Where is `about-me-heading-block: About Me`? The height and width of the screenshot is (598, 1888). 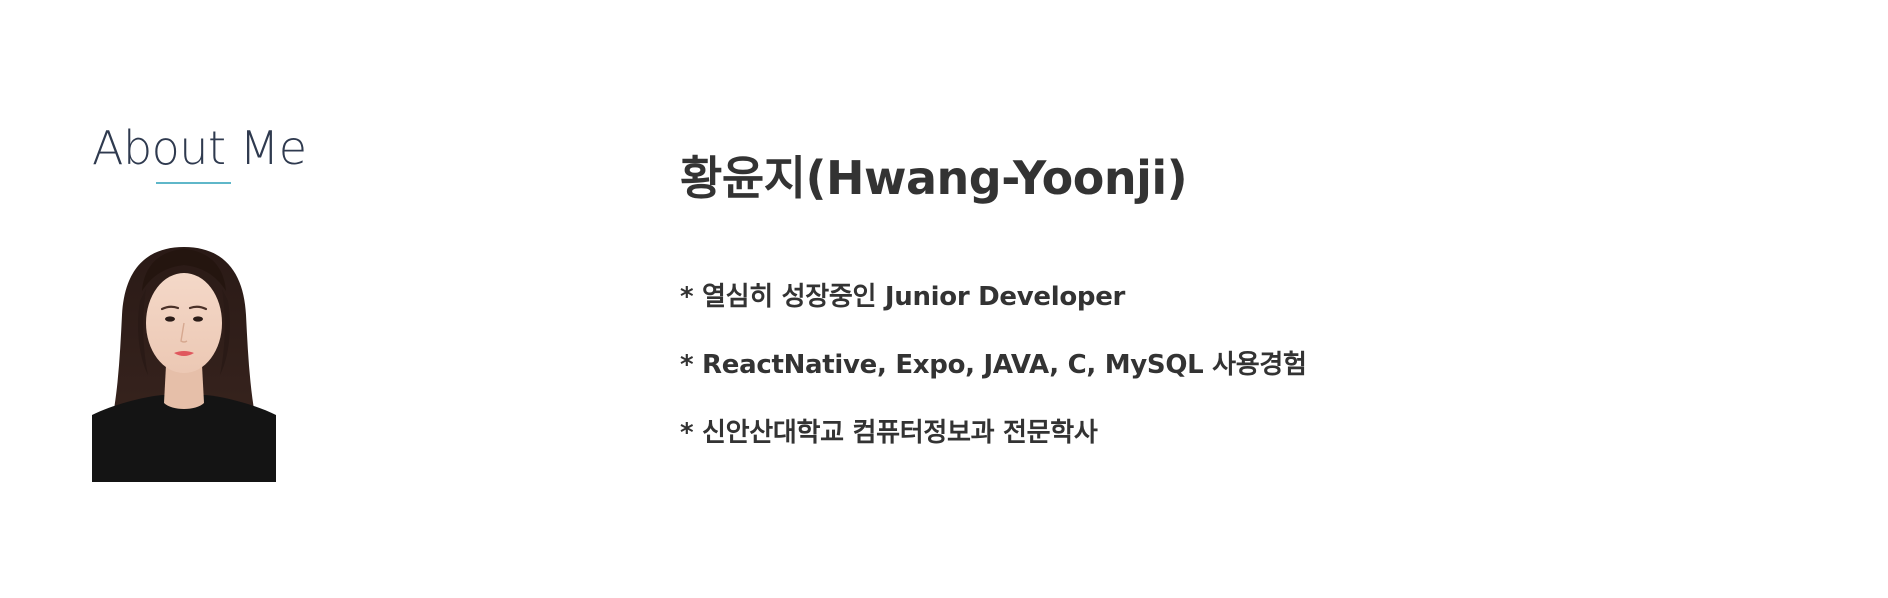 about-me-heading-block: About Me is located at coordinates (199, 151).